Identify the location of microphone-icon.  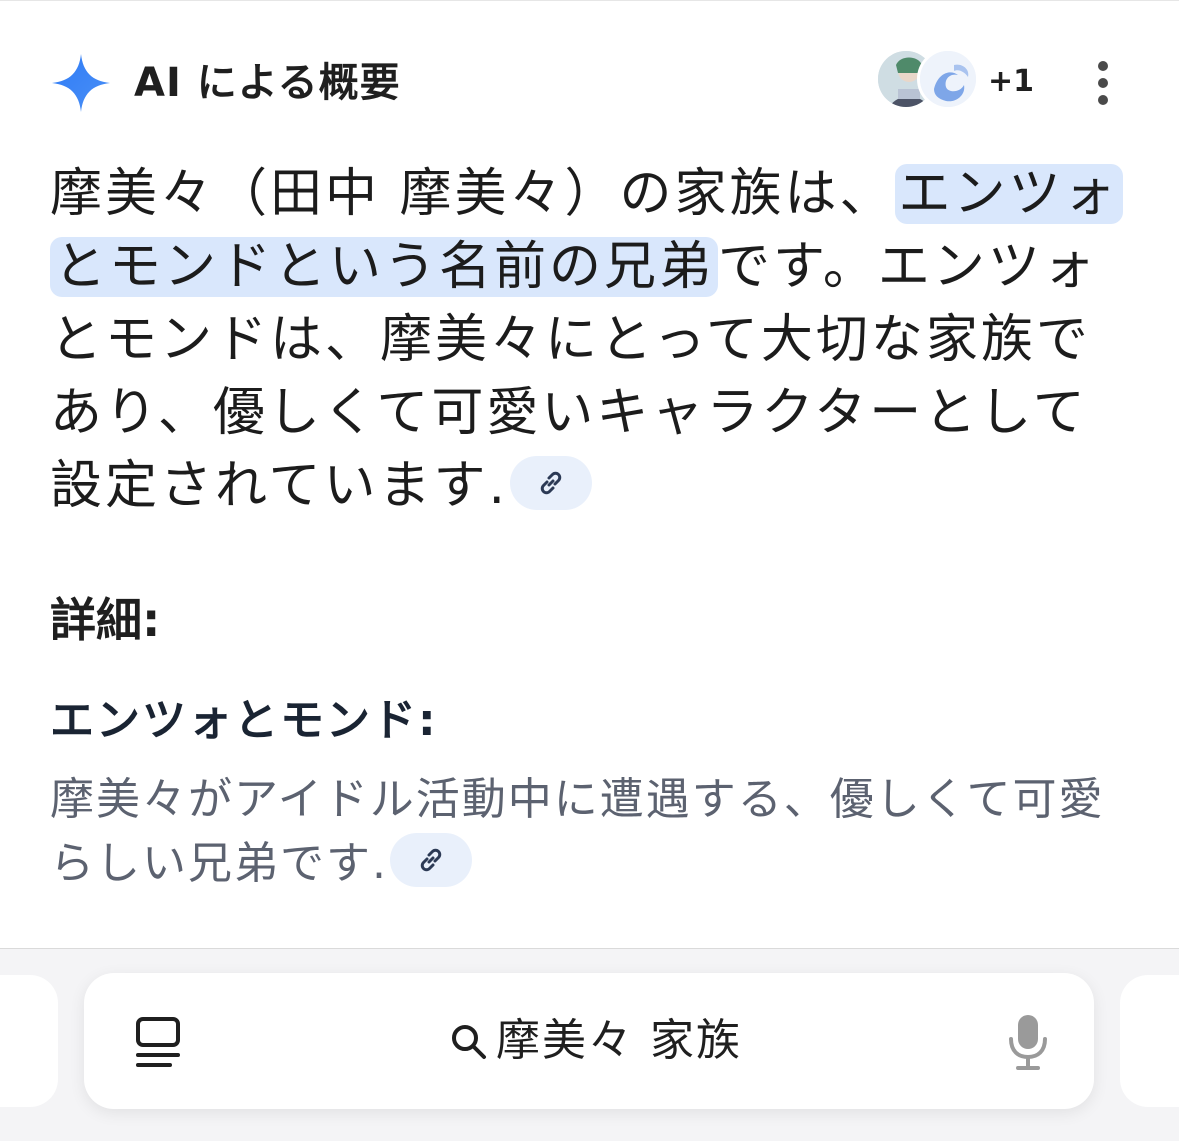
(1028, 1042).